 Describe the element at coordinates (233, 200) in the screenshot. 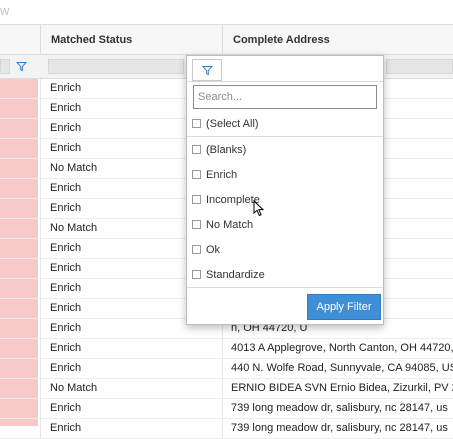

I see `filter-option-label: Incomplete` at that location.